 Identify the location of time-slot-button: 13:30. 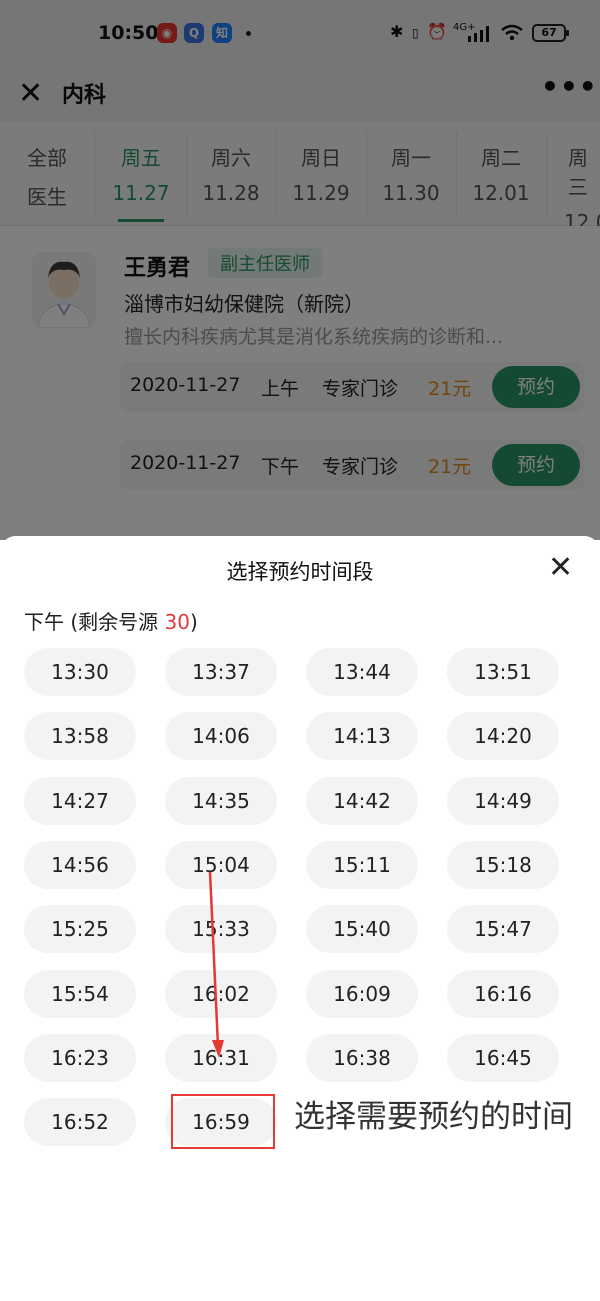
(80, 672).